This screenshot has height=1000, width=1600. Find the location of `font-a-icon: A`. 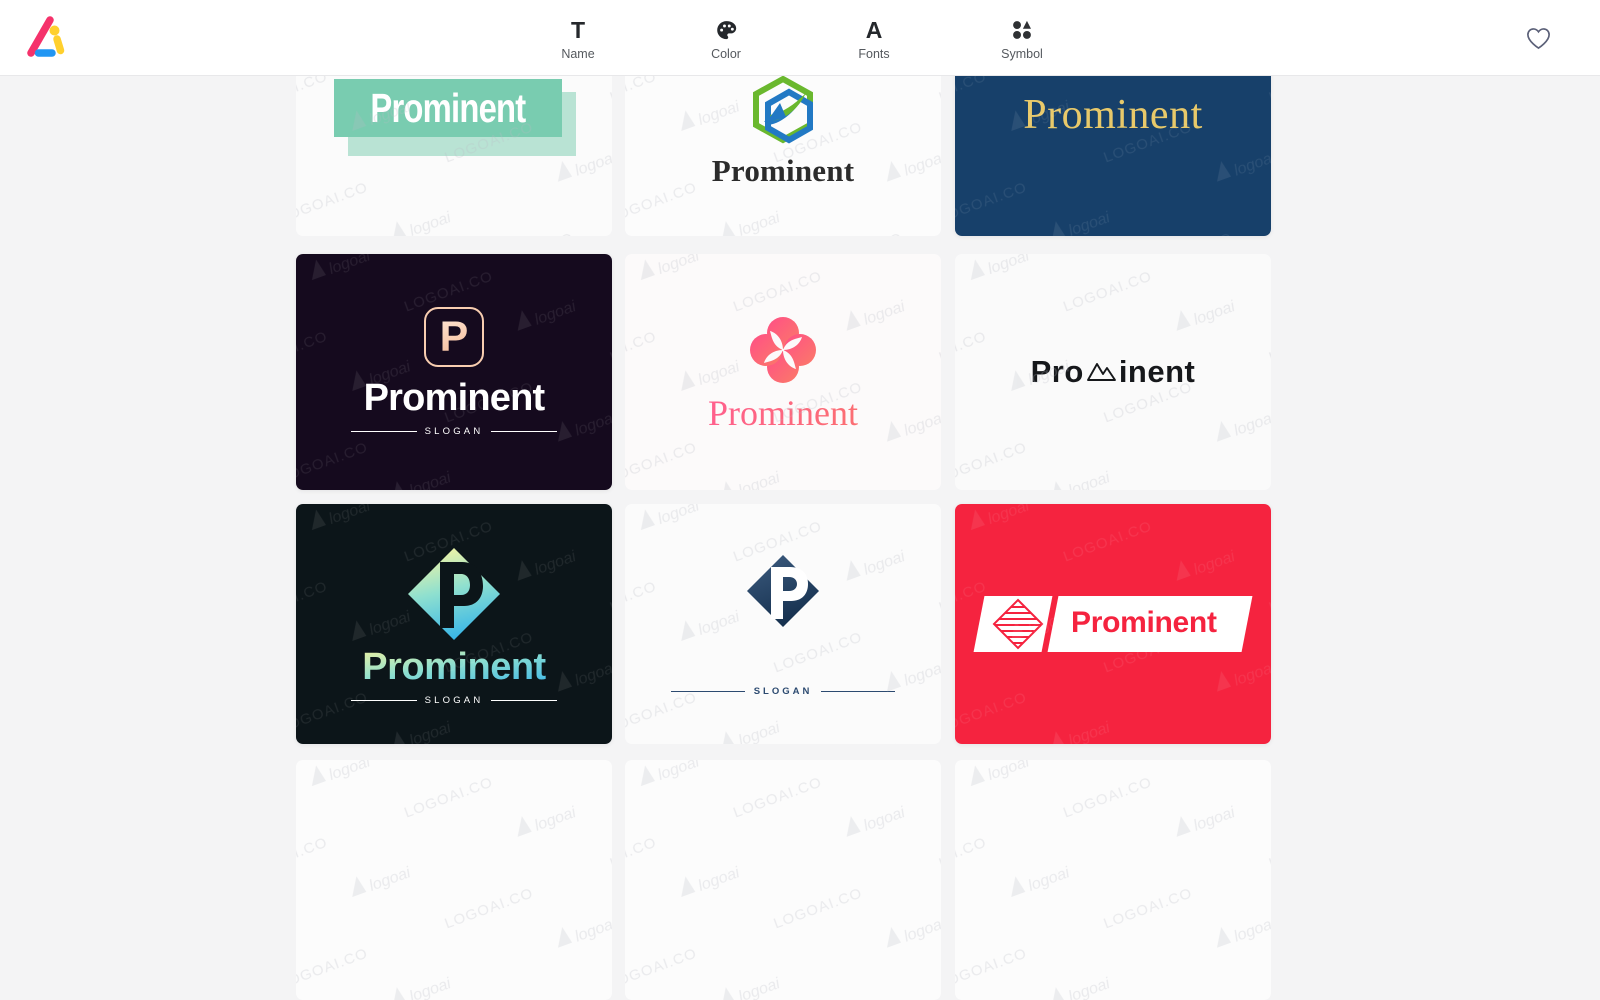

font-a-icon: A is located at coordinates (874, 29).